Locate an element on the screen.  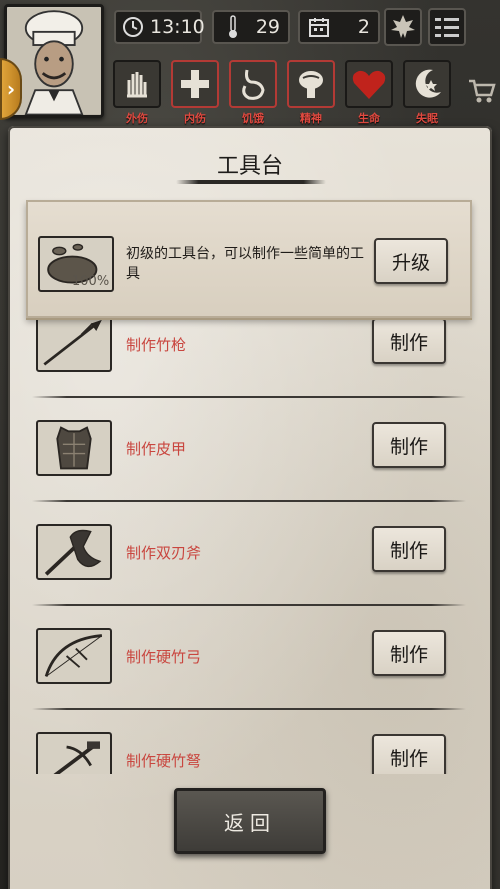
condition-insomnia: 失眠 is located at coordinates (427, 93).